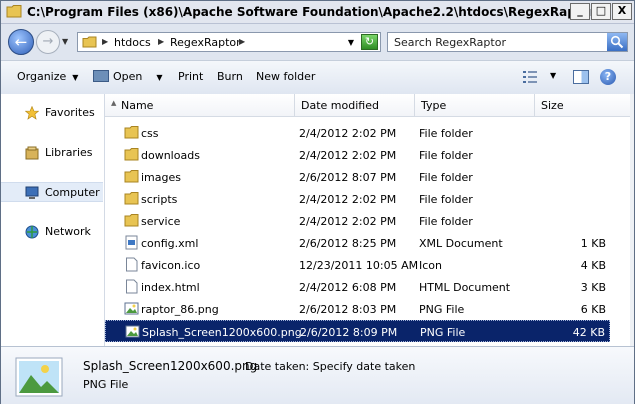 This screenshot has width=635, height=404. I want to click on file-size: 3 KB, so click(593, 287).